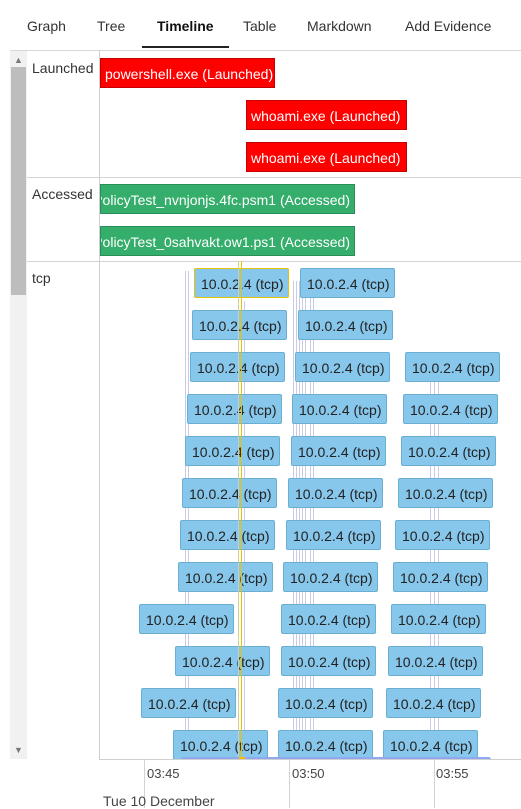 The height and width of the screenshot is (809, 521). What do you see at coordinates (19, 405) in the screenshot?
I see `vertical-scrollbar: ▲ ▼` at bounding box center [19, 405].